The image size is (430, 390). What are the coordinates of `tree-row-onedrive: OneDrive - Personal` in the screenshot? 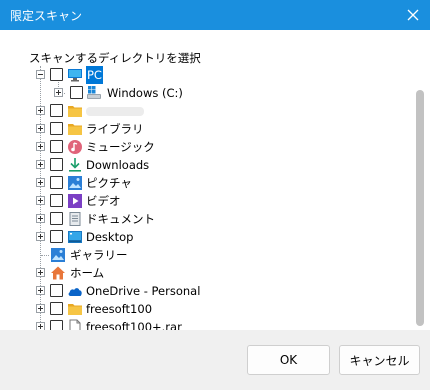 It's located at (200, 291).